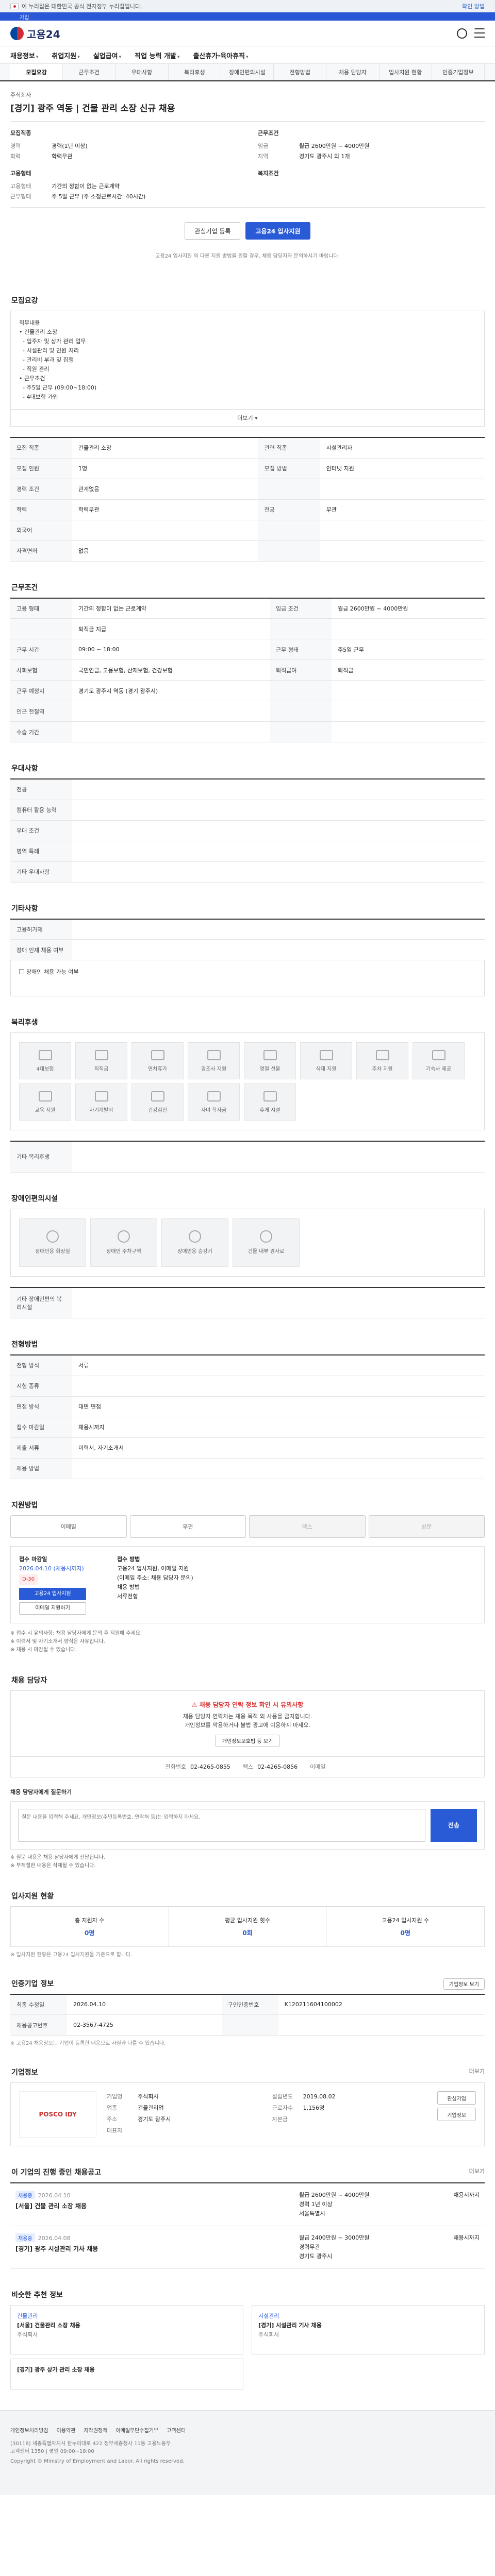  What do you see at coordinates (95, 2430) in the screenshot?
I see `footer-link: 저작권정책` at bounding box center [95, 2430].